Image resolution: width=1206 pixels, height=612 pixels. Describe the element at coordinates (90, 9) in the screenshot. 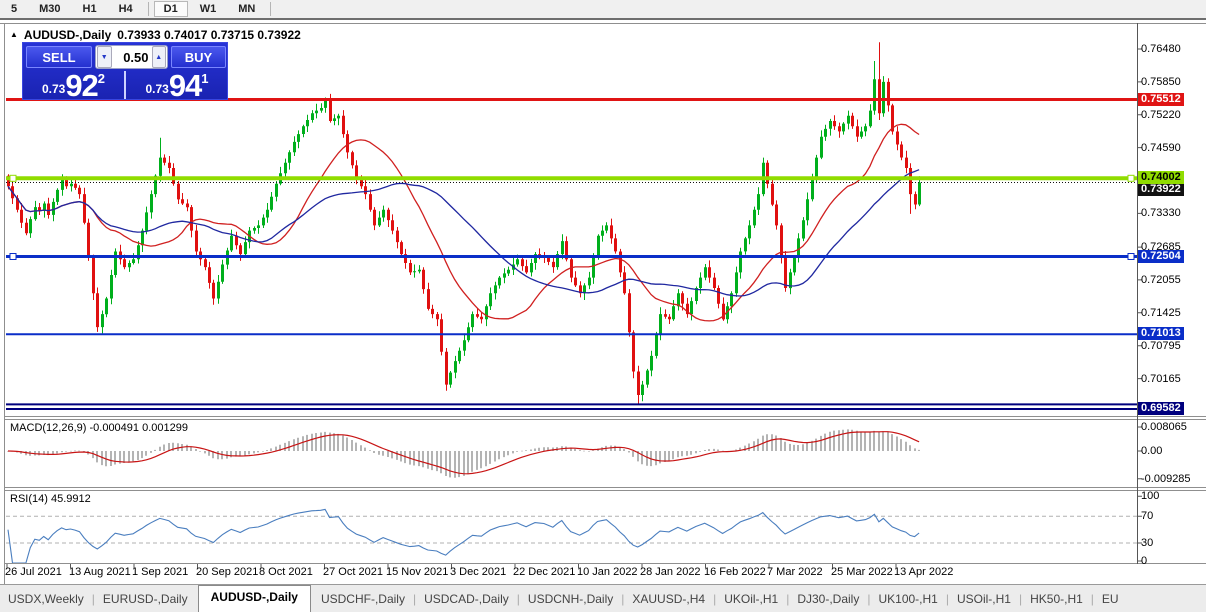

I see `timeframe-button-h1: H1` at that location.